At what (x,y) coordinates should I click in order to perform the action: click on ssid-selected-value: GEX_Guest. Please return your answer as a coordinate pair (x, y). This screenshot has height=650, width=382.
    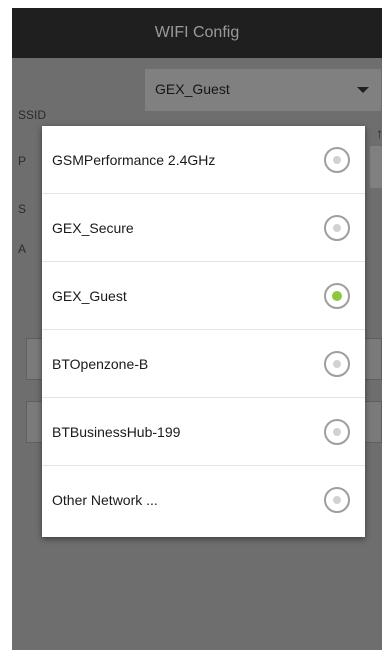
    Looking at the image, I should click on (192, 89).